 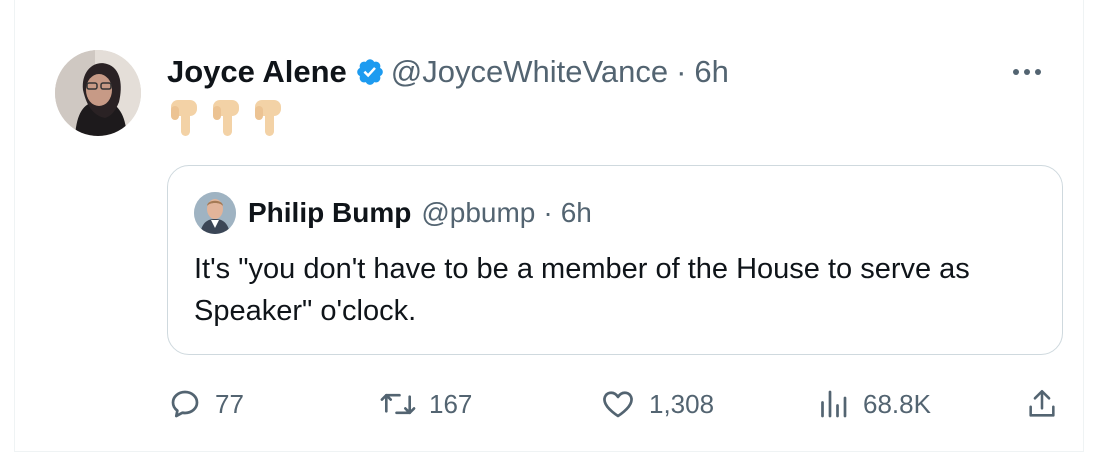 I want to click on action-bar: 77 167 1,308 68.8K, so click(x=617, y=404).